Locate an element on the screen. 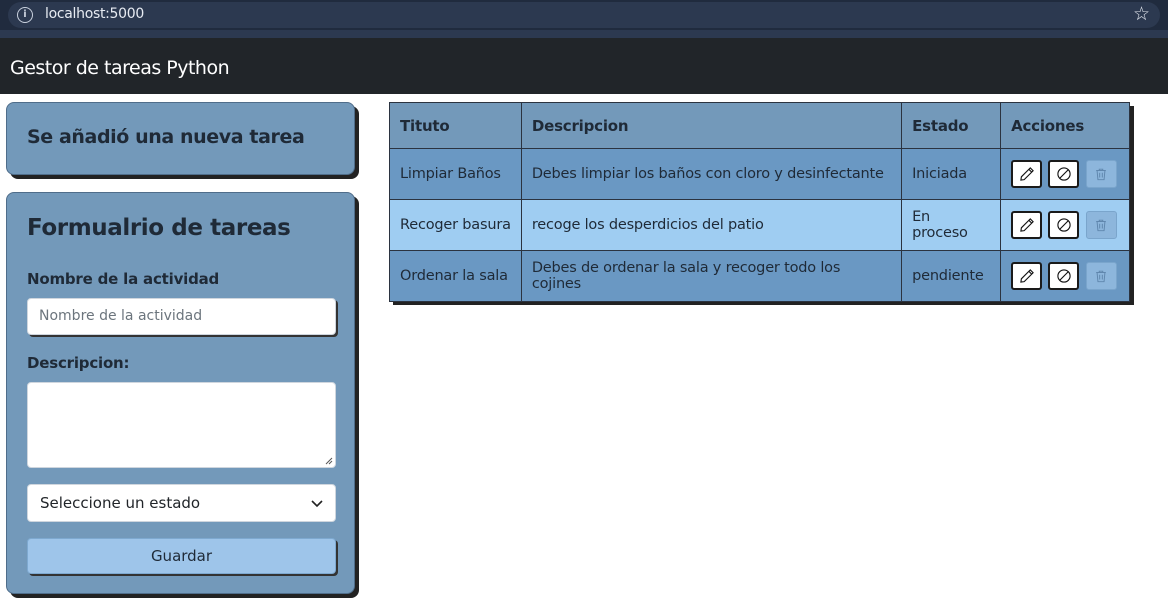  info-icon: i is located at coordinates (25, 15).